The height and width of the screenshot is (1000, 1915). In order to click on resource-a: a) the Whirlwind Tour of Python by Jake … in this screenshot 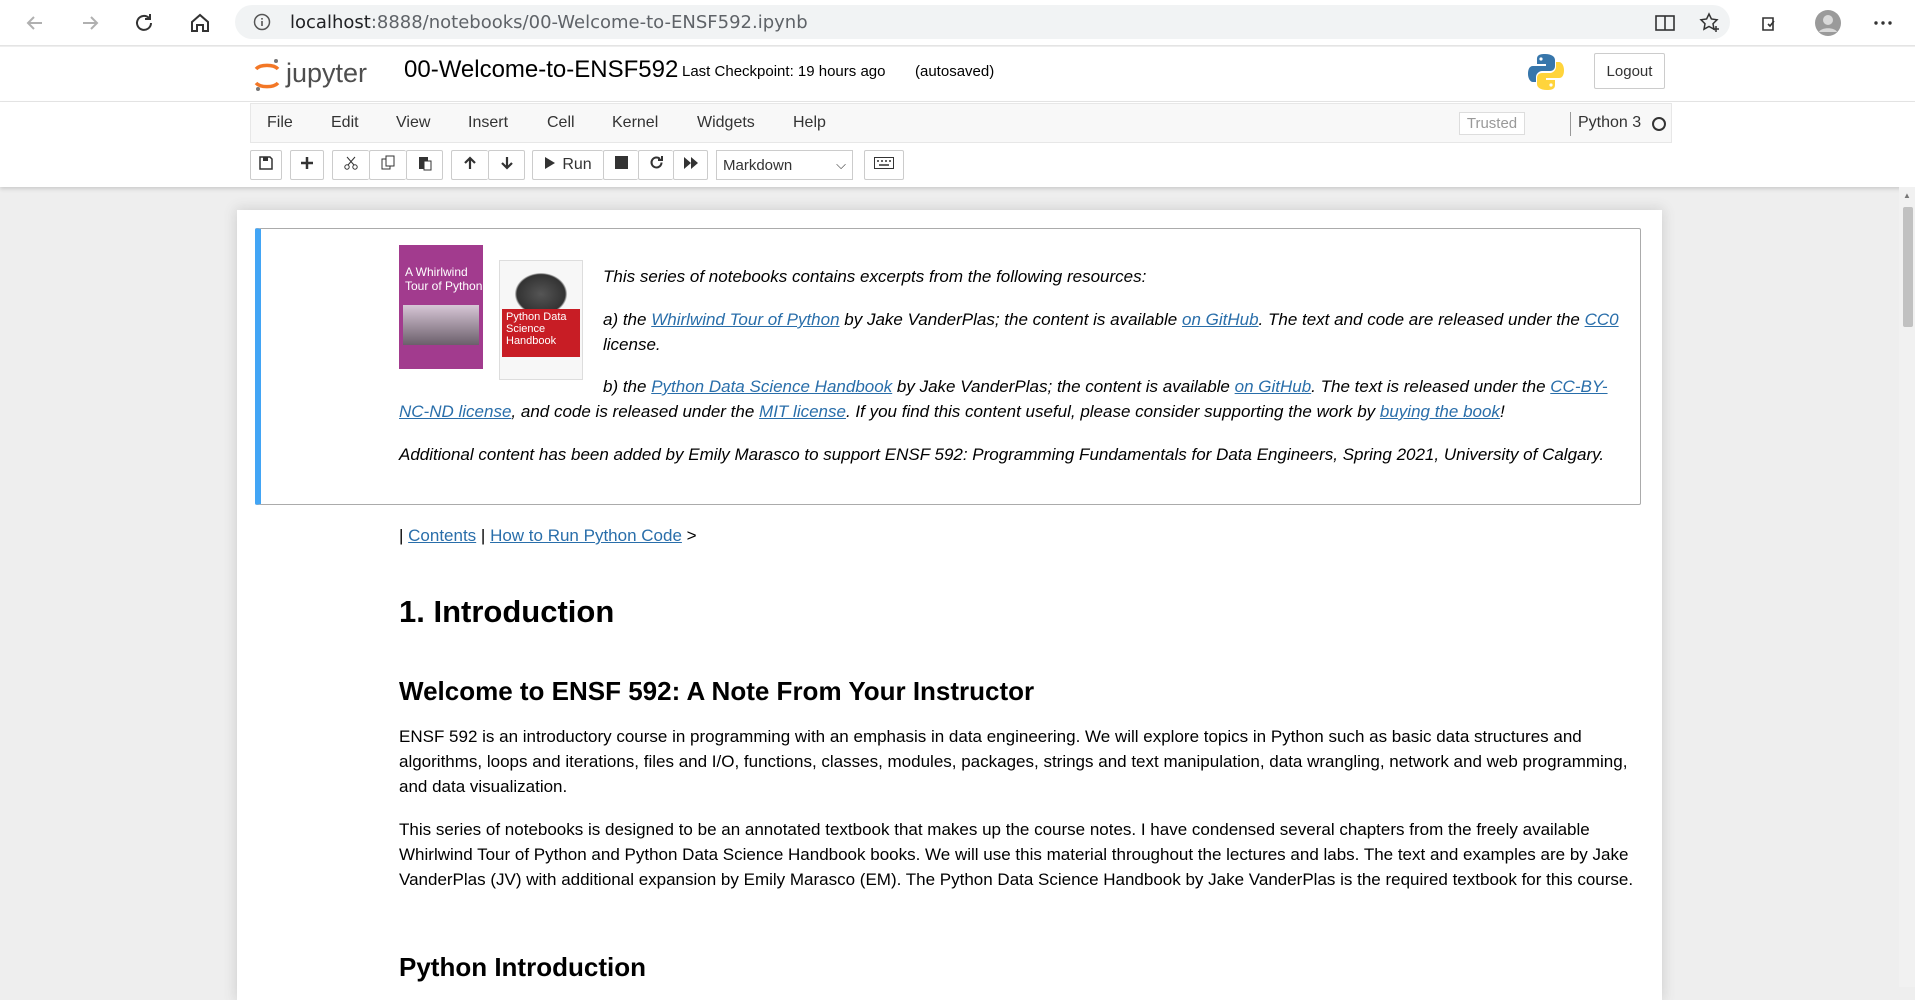, I will do `click(1118, 332)`.